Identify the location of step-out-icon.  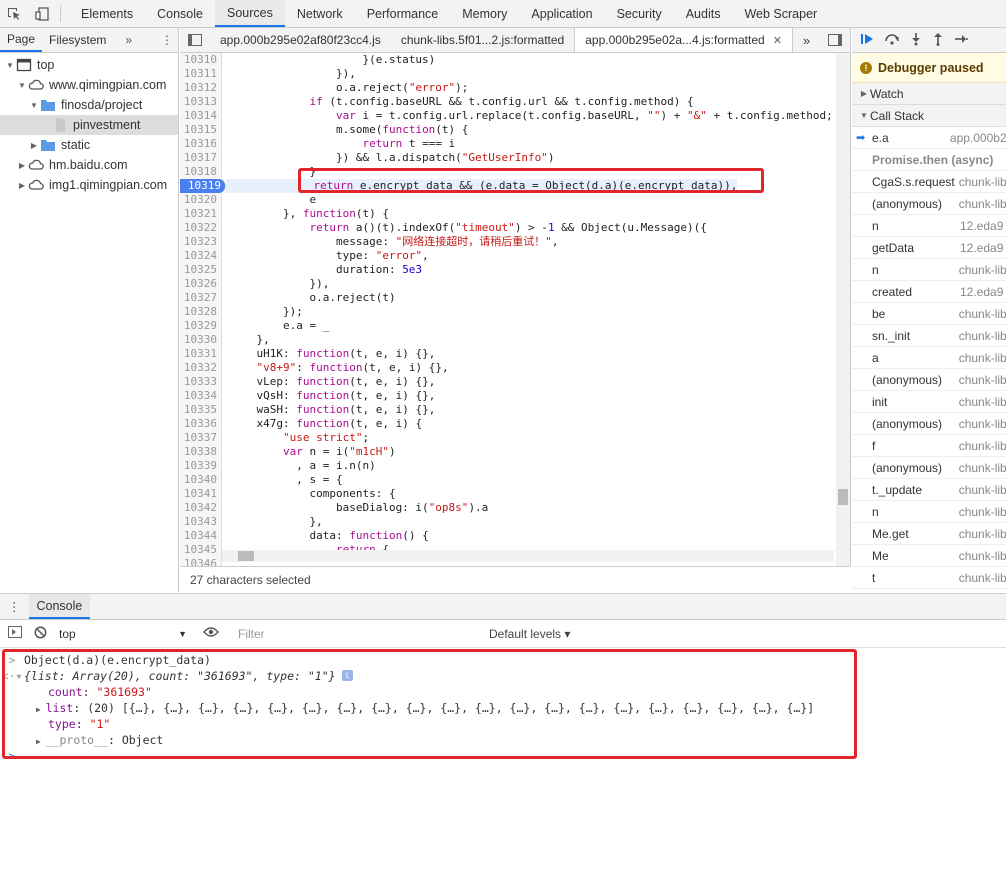
(938, 40).